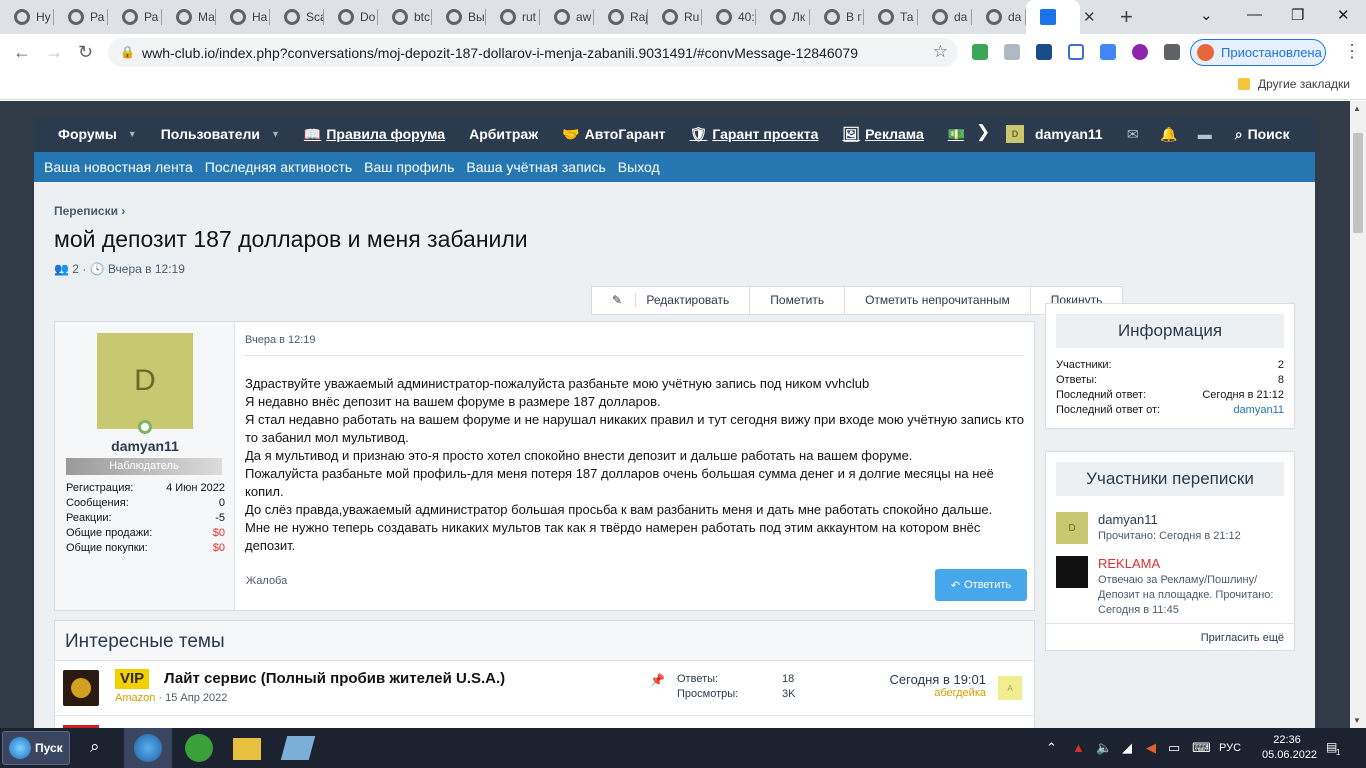 The width and height of the screenshot is (1366, 768). I want to click on keyboard-icon: ⌨, so click(1201, 748).